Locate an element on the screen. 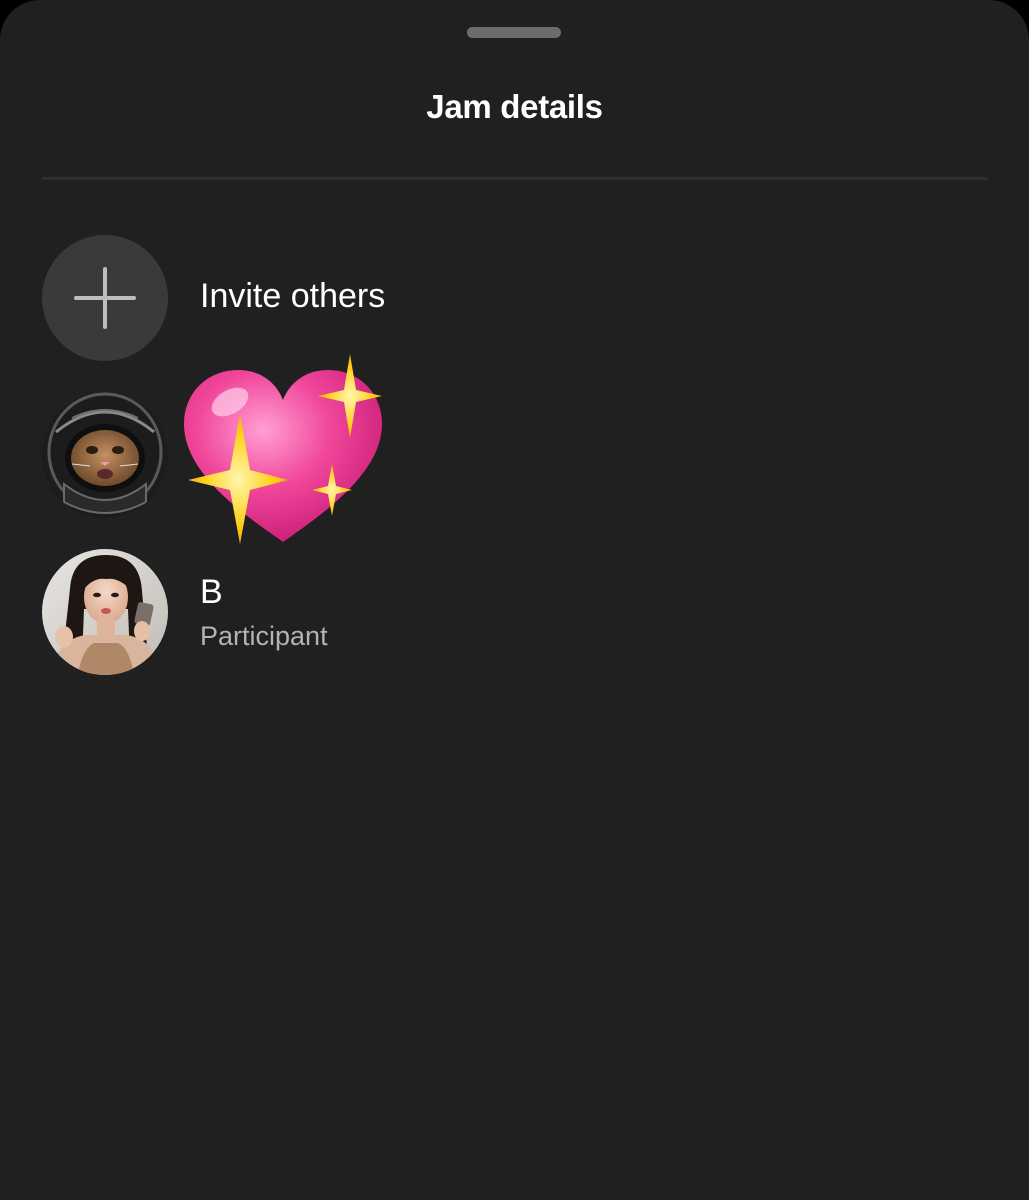 This screenshot has width=1029, height=1200. sheet-title: Jam details is located at coordinates (514, 106).